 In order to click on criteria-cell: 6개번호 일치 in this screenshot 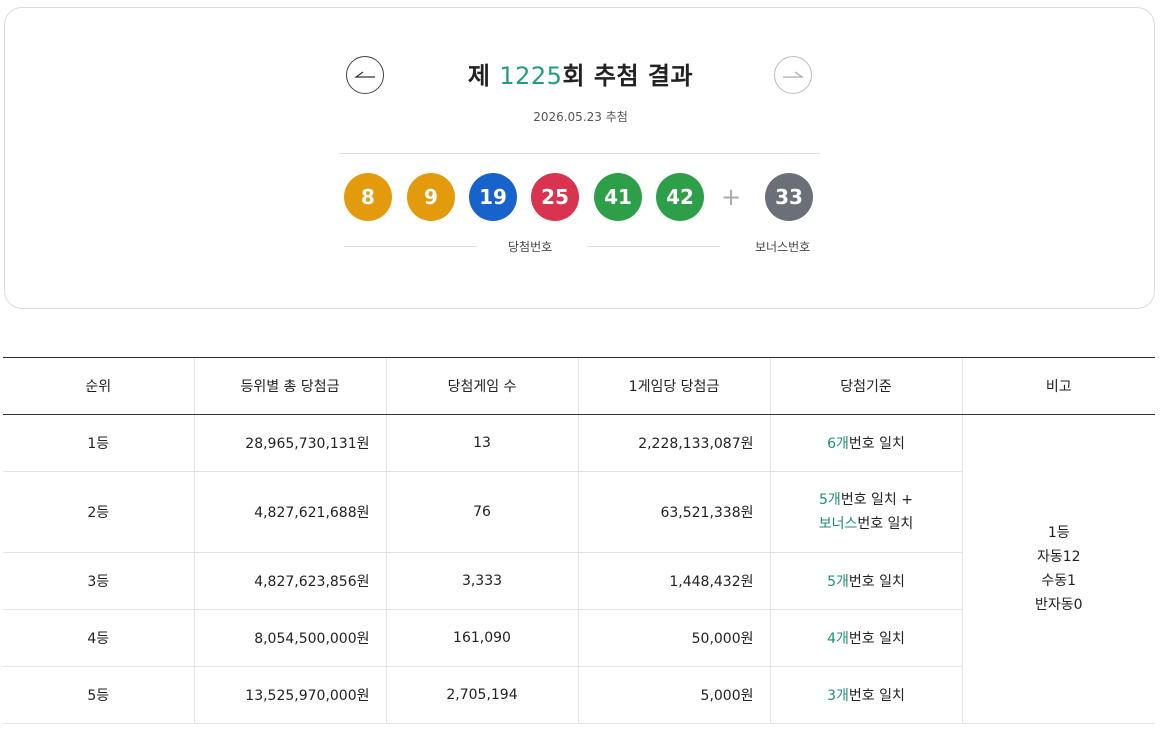, I will do `click(865, 443)`.